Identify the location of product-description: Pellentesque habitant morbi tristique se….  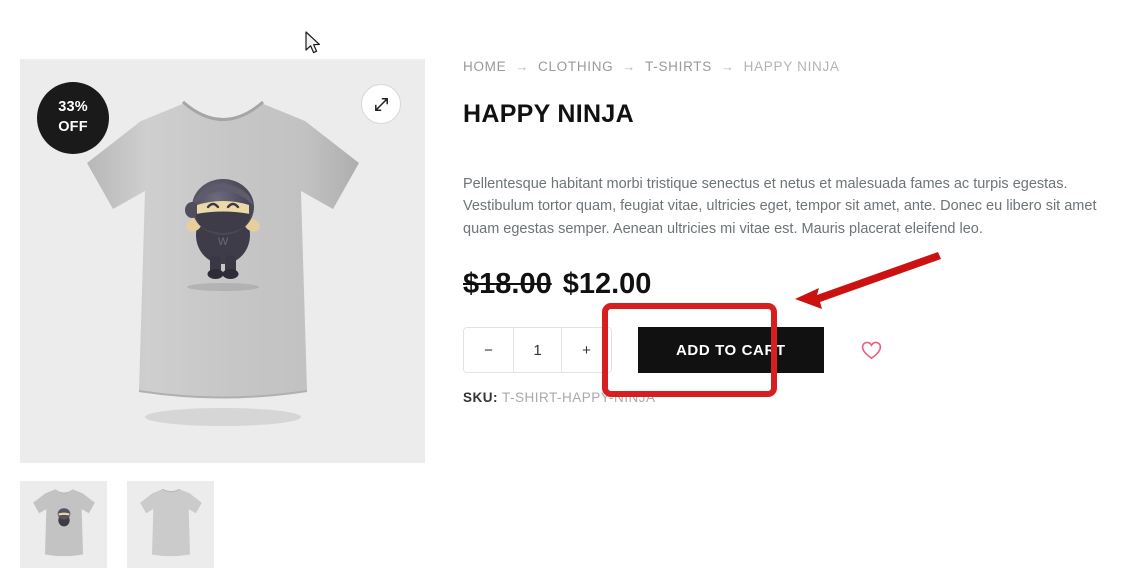
(780, 206).